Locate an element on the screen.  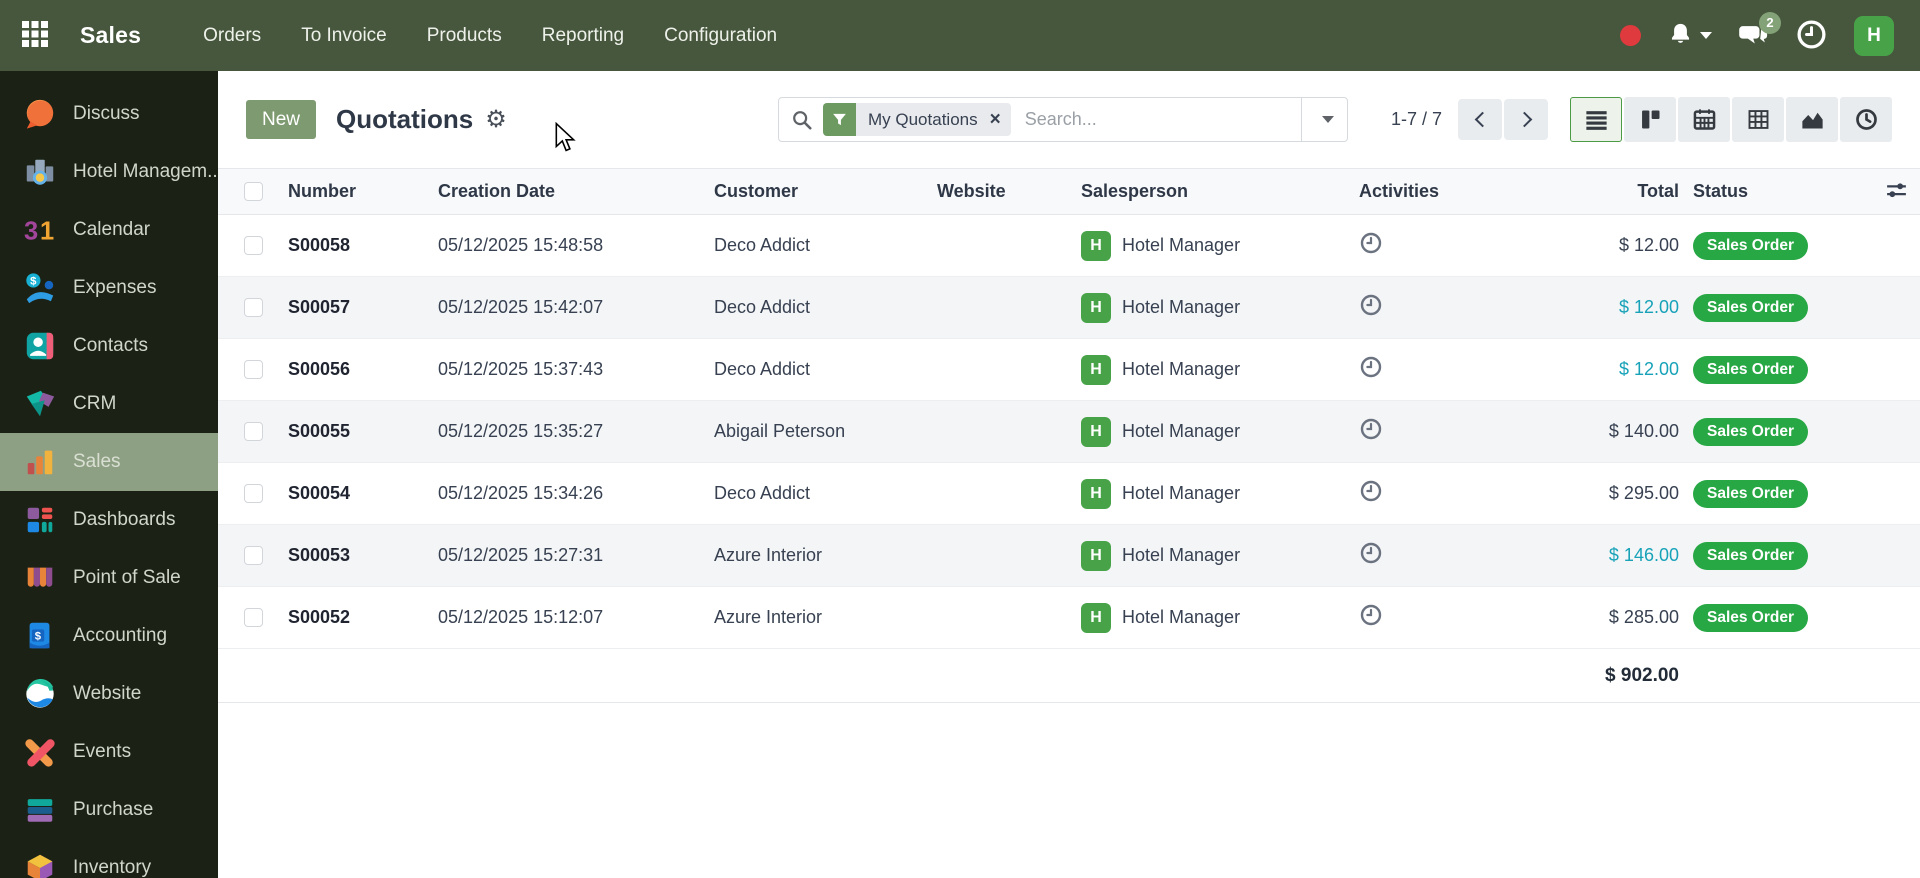
search-input is located at coordinates (1155, 119).